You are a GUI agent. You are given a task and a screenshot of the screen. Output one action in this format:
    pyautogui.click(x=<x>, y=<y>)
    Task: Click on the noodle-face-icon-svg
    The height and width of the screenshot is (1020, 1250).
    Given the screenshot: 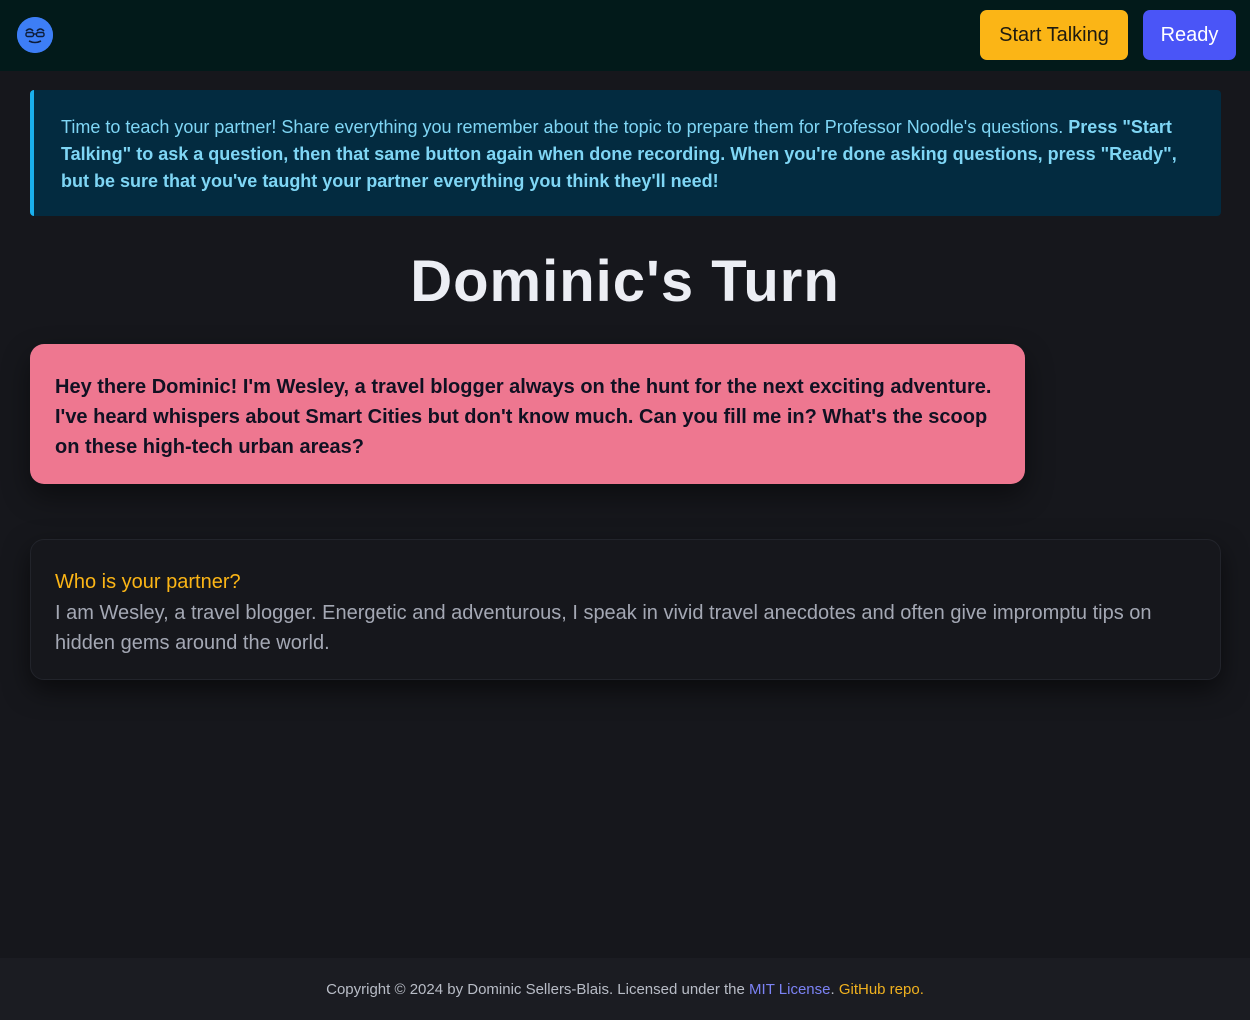 What is the action you would take?
    pyautogui.click(x=35, y=35)
    